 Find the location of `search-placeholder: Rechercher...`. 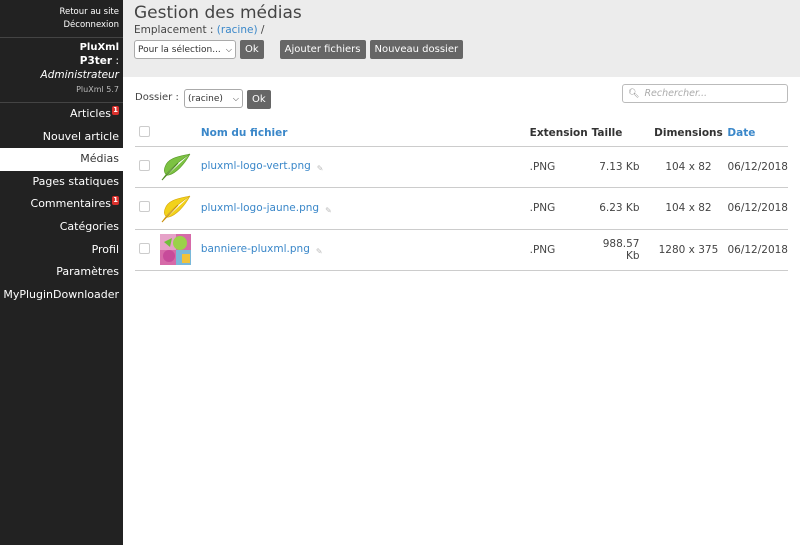

search-placeholder: Rechercher... is located at coordinates (676, 93).